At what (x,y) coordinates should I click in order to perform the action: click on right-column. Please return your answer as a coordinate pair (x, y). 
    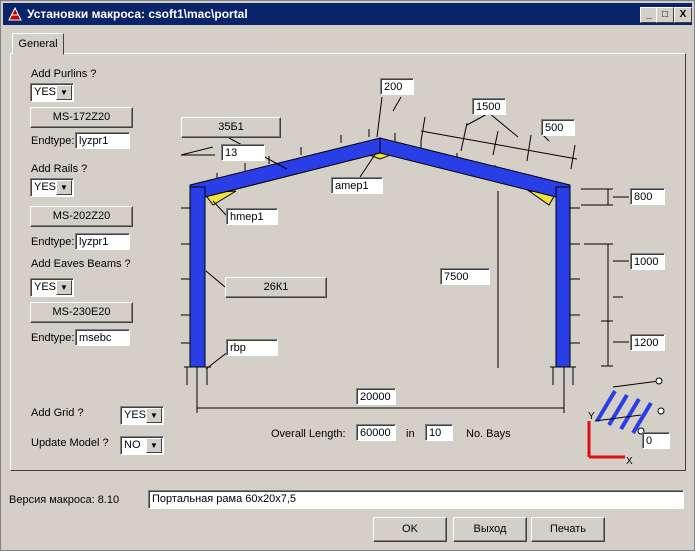
    Looking at the image, I should click on (563, 277).